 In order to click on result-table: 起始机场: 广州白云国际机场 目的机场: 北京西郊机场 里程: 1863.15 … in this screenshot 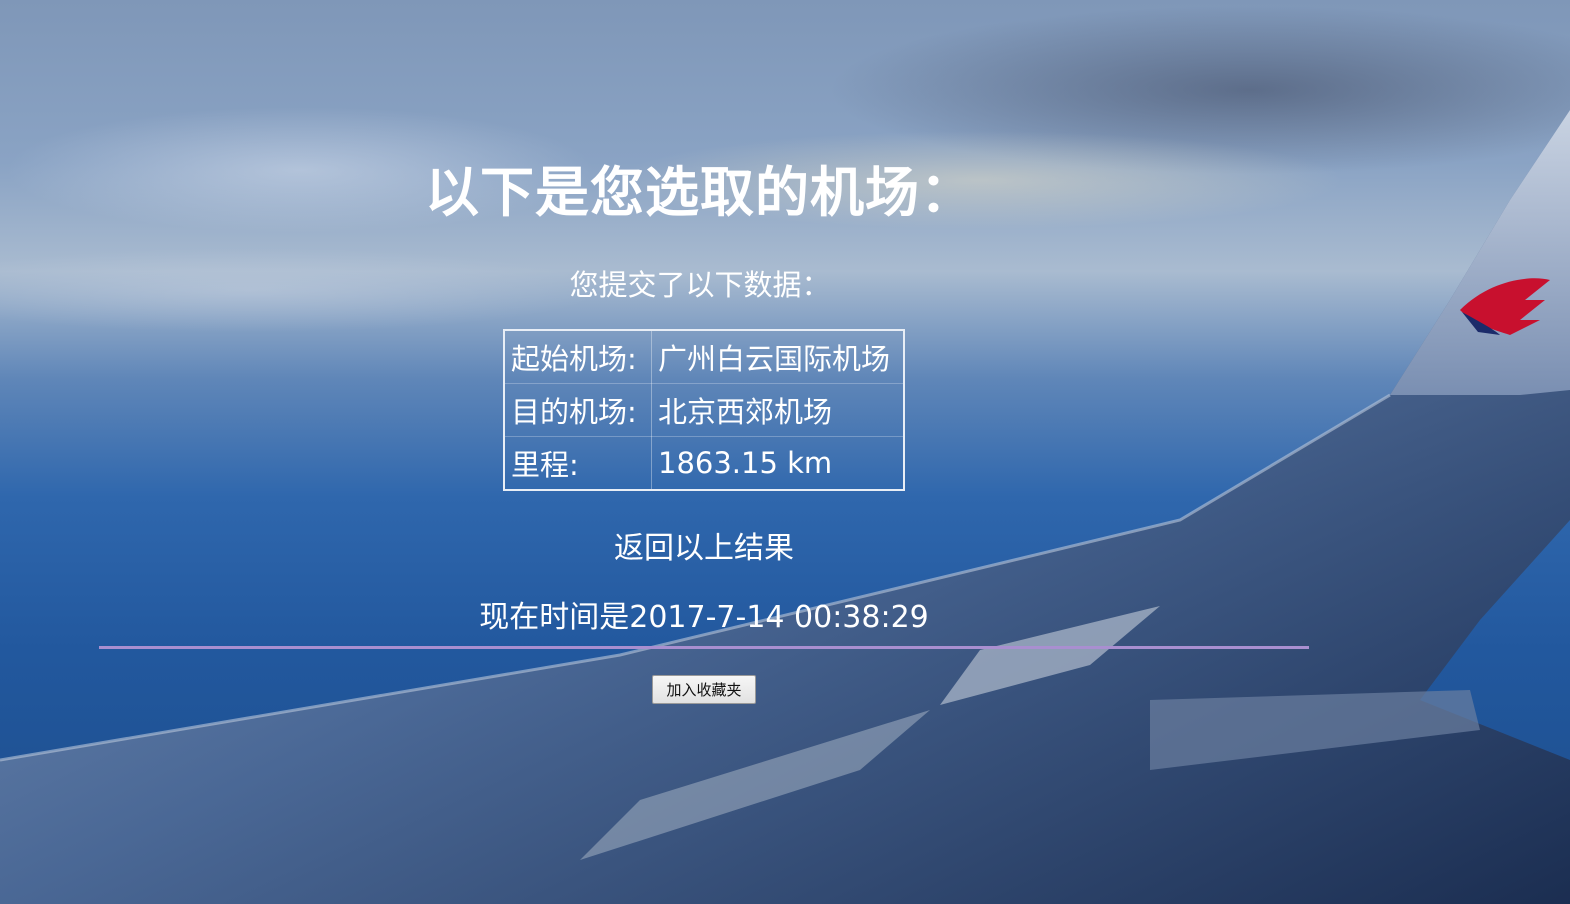, I will do `click(704, 410)`.